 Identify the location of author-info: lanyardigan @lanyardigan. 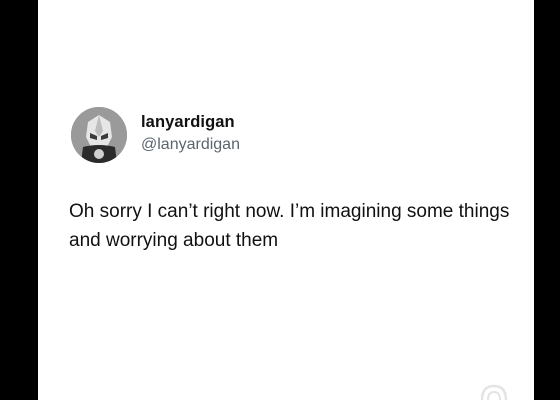
(190, 134).